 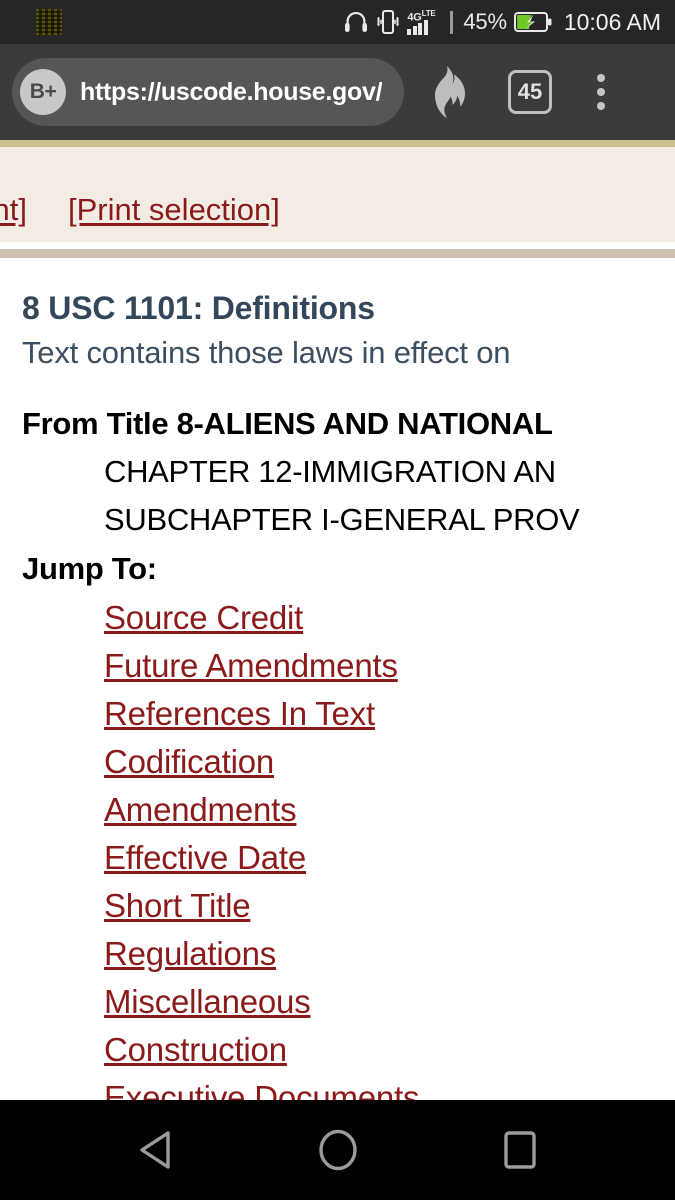 What do you see at coordinates (330, 471) in the screenshot?
I see `chapter-line: CHAPTER 12-IMMIGRATION AN` at bounding box center [330, 471].